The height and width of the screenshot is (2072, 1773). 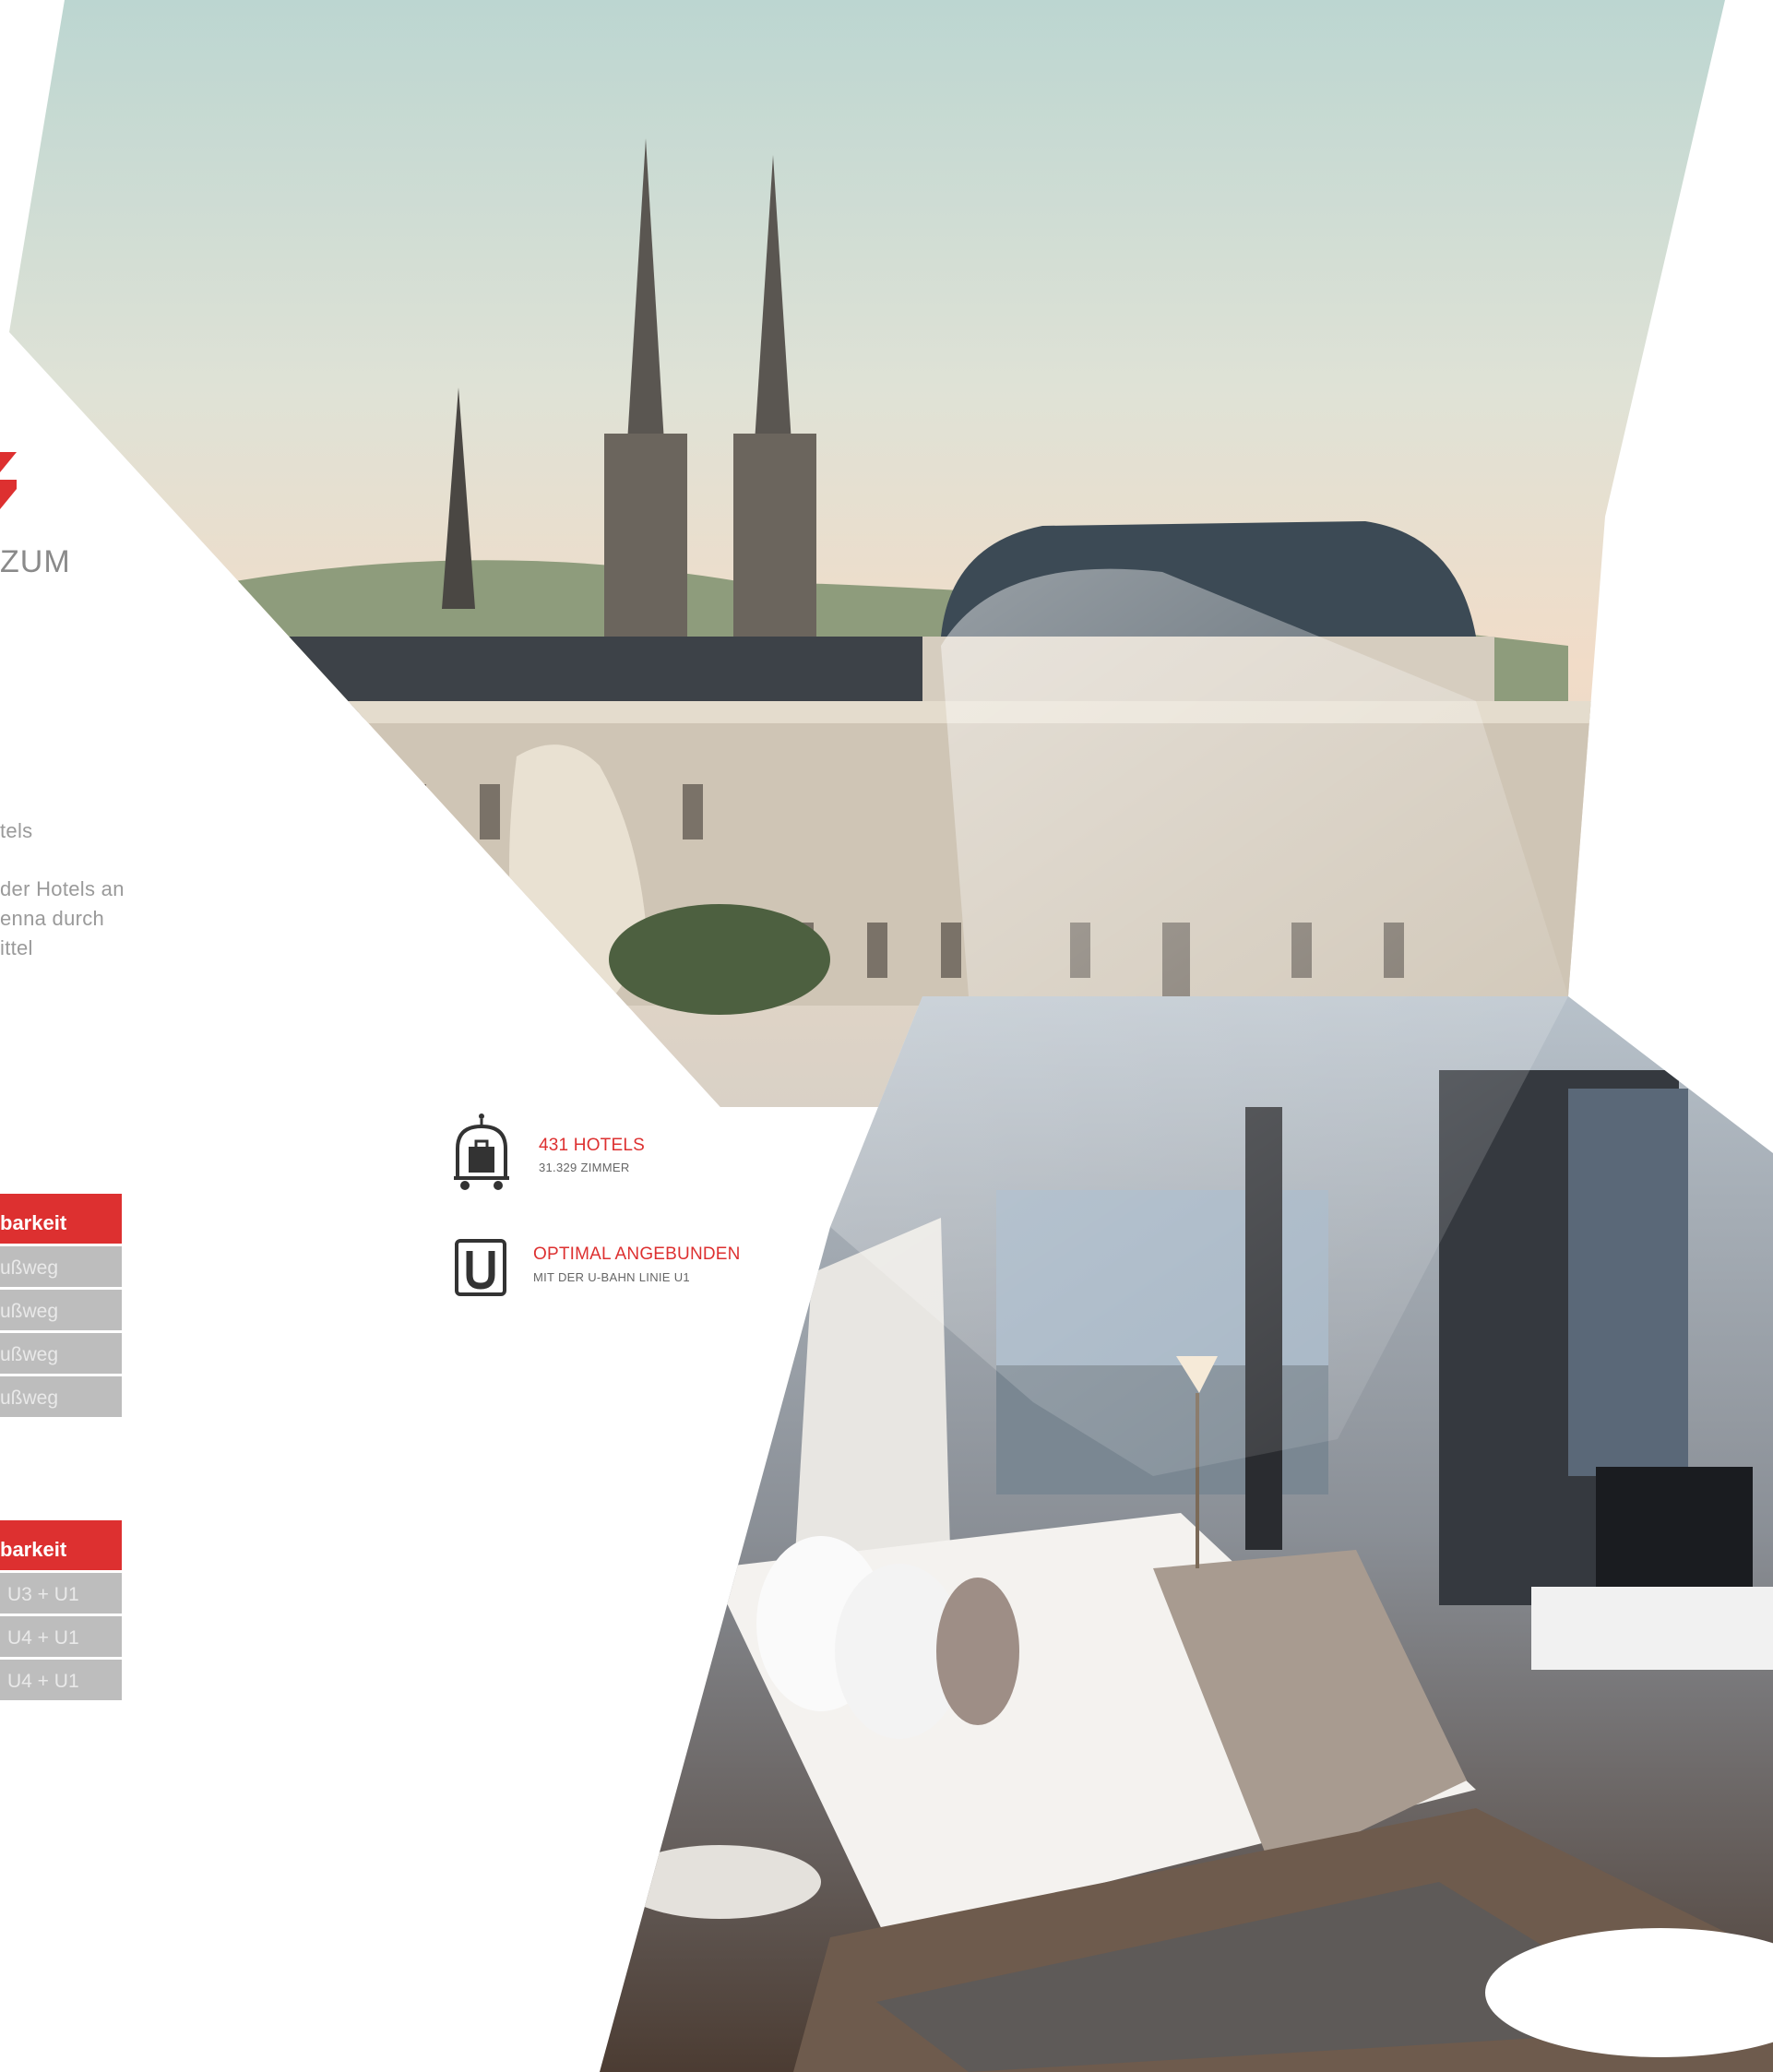 I want to click on table-row: U3 + U1, so click(x=61, y=1593).